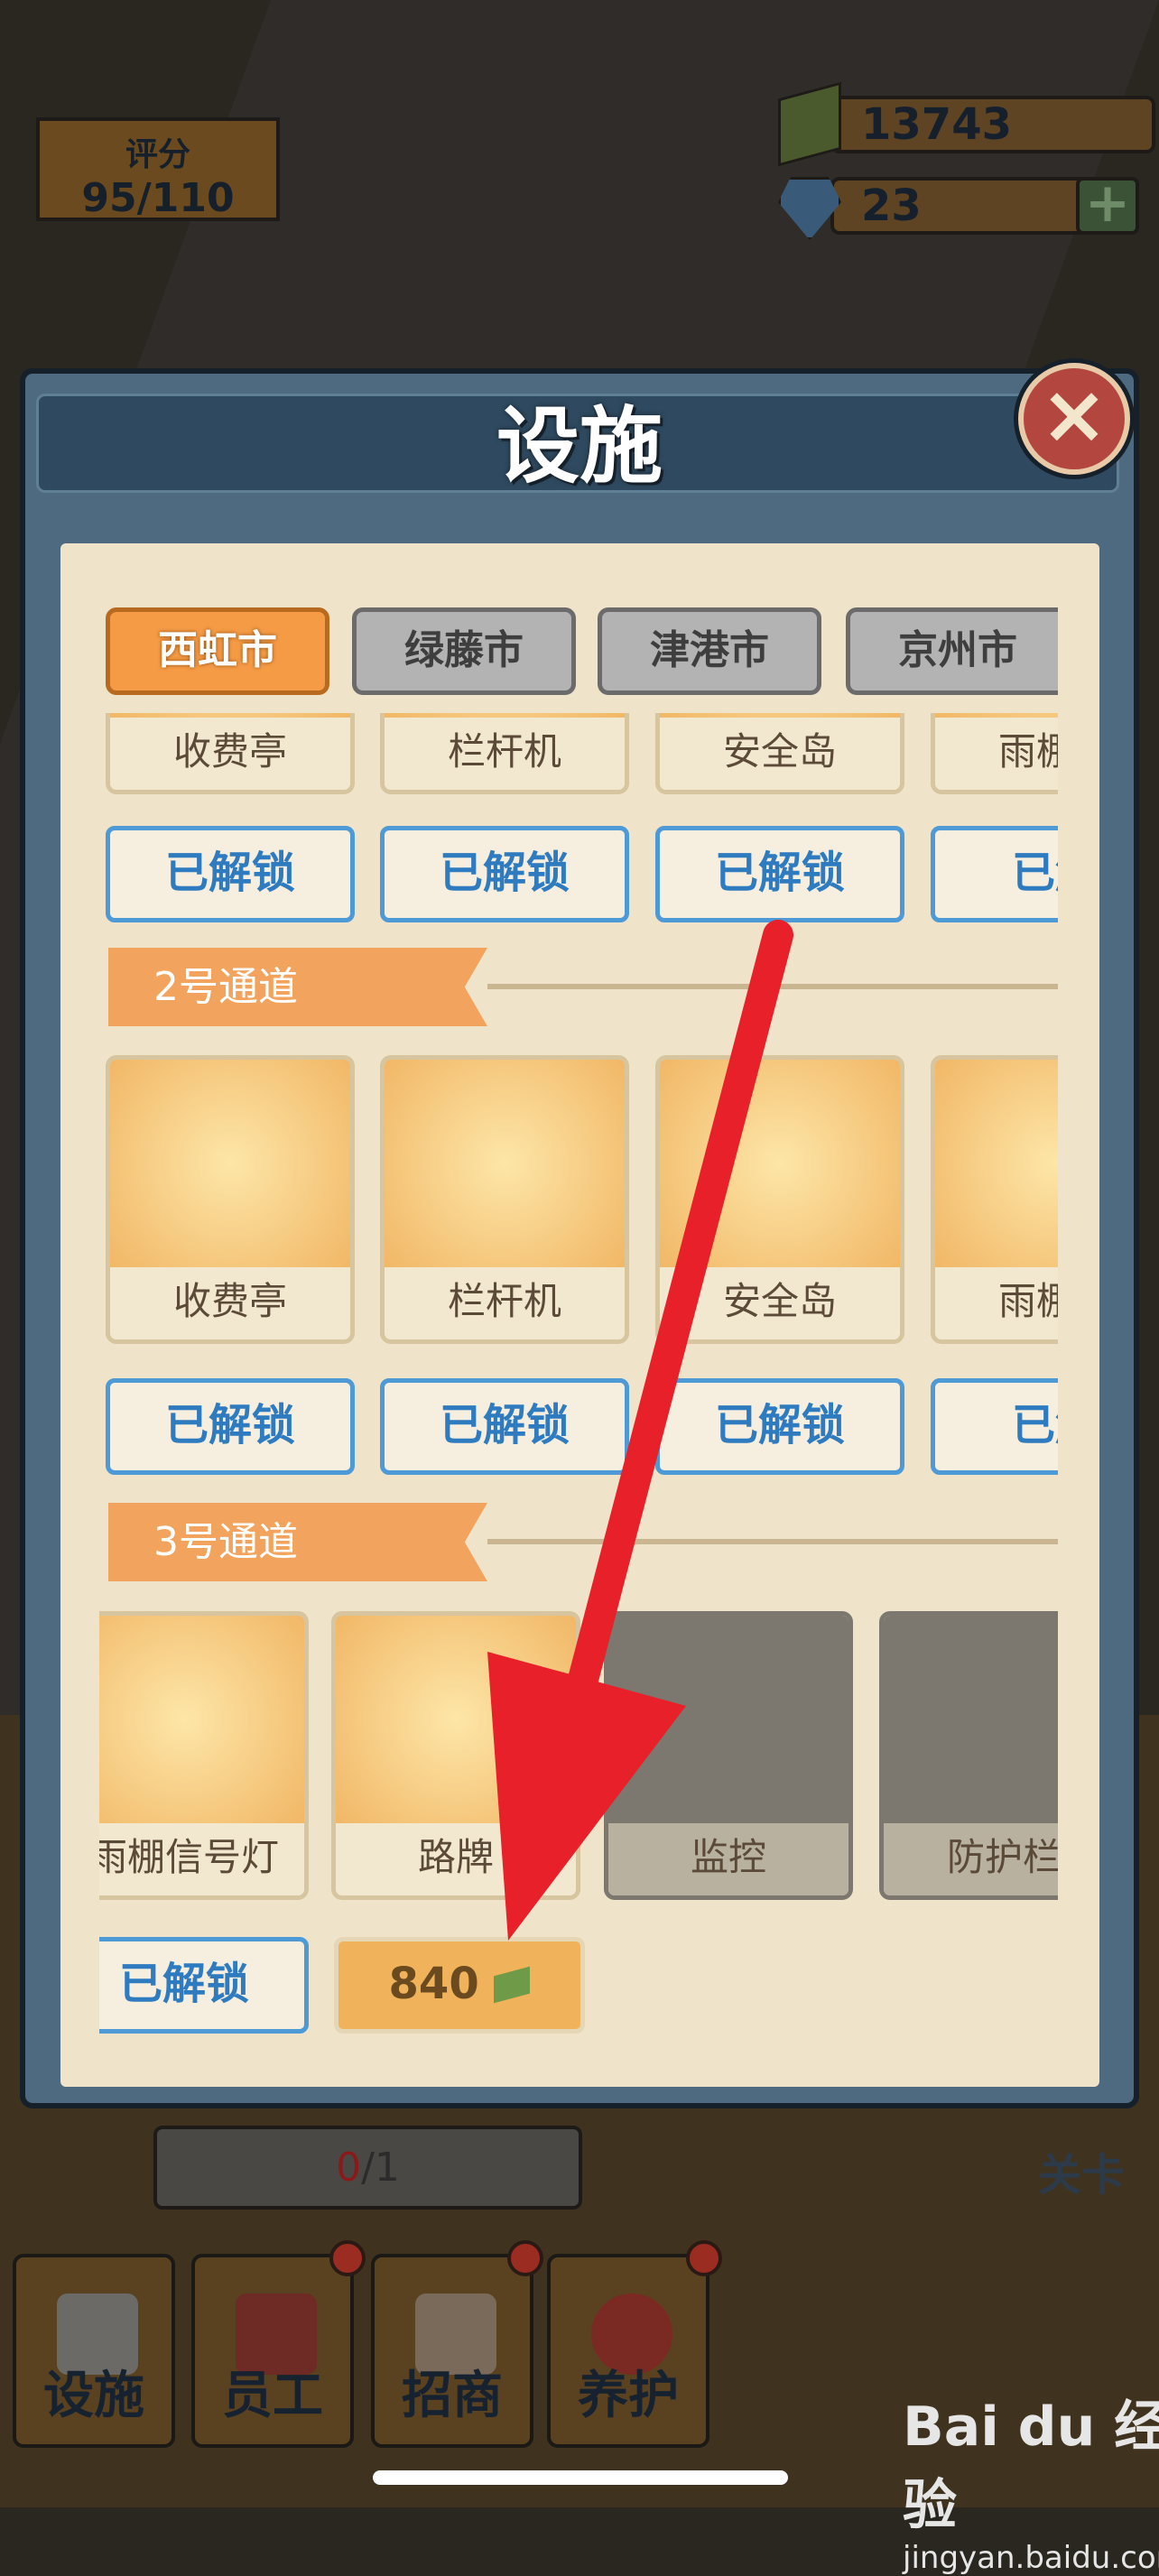 This screenshot has width=1159, height=2576. What do you see at coordinates (580, 2477) in the screenshot?
I see `home-indicator` at bounding box center [580, 2477].